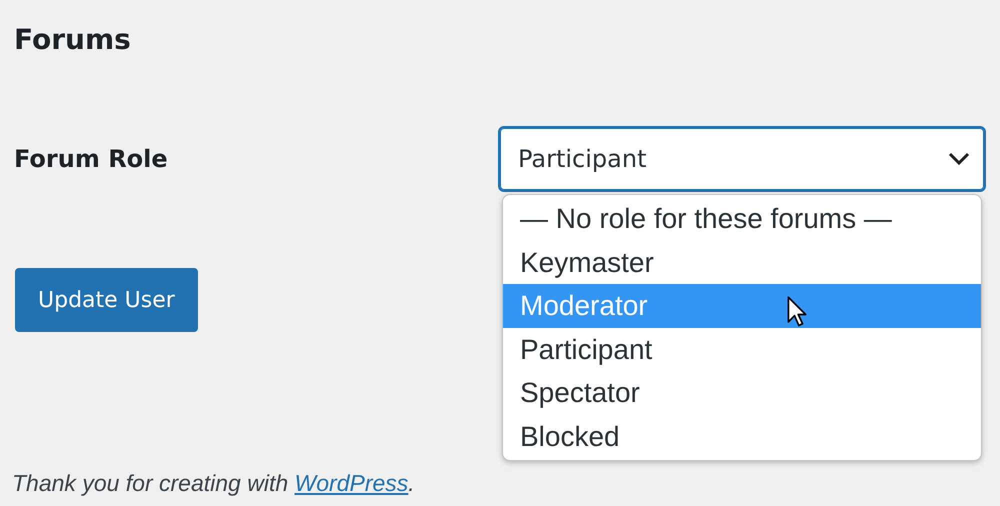 Image resolution: width=1000 pixels, height=506 pixels. What do you see at coordinates (797, 312) in the screenshot?
I see `pointer-cursor-icon` at bounding box center [797, 312].